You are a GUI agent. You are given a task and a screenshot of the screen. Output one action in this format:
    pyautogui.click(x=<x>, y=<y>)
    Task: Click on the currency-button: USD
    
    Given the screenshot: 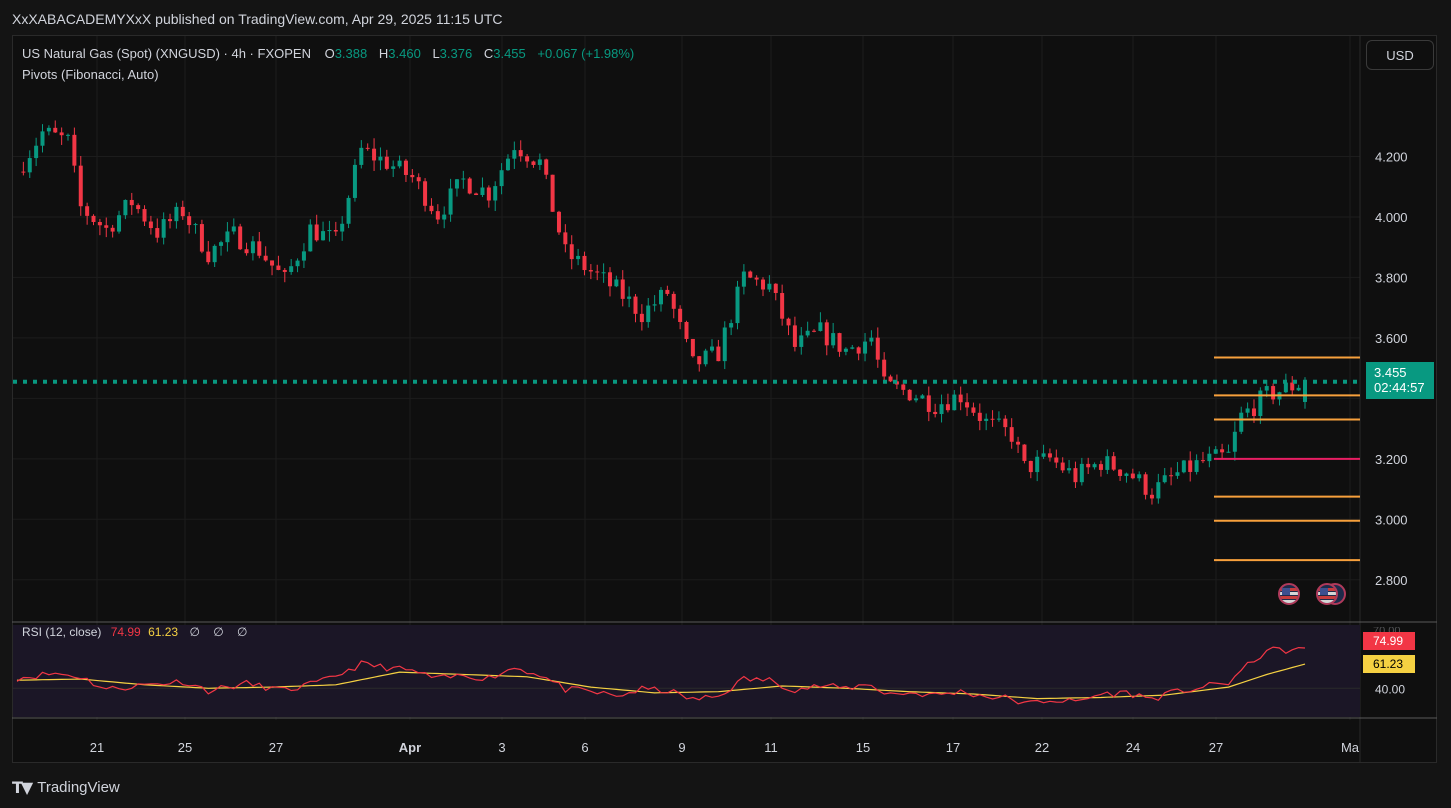 What is the action you would take?
    pyautogui.click(x=1400, y=55)
    